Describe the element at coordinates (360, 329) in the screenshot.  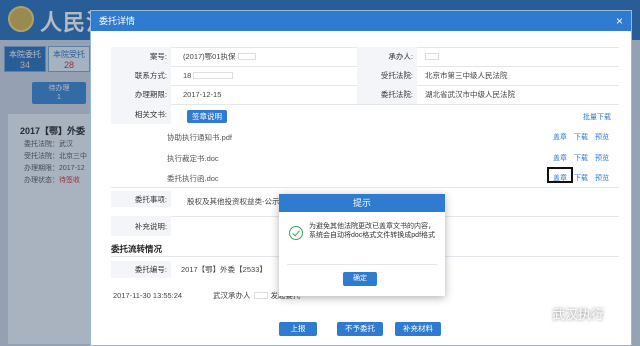
I see `reject-button: 不予委托` at that location.